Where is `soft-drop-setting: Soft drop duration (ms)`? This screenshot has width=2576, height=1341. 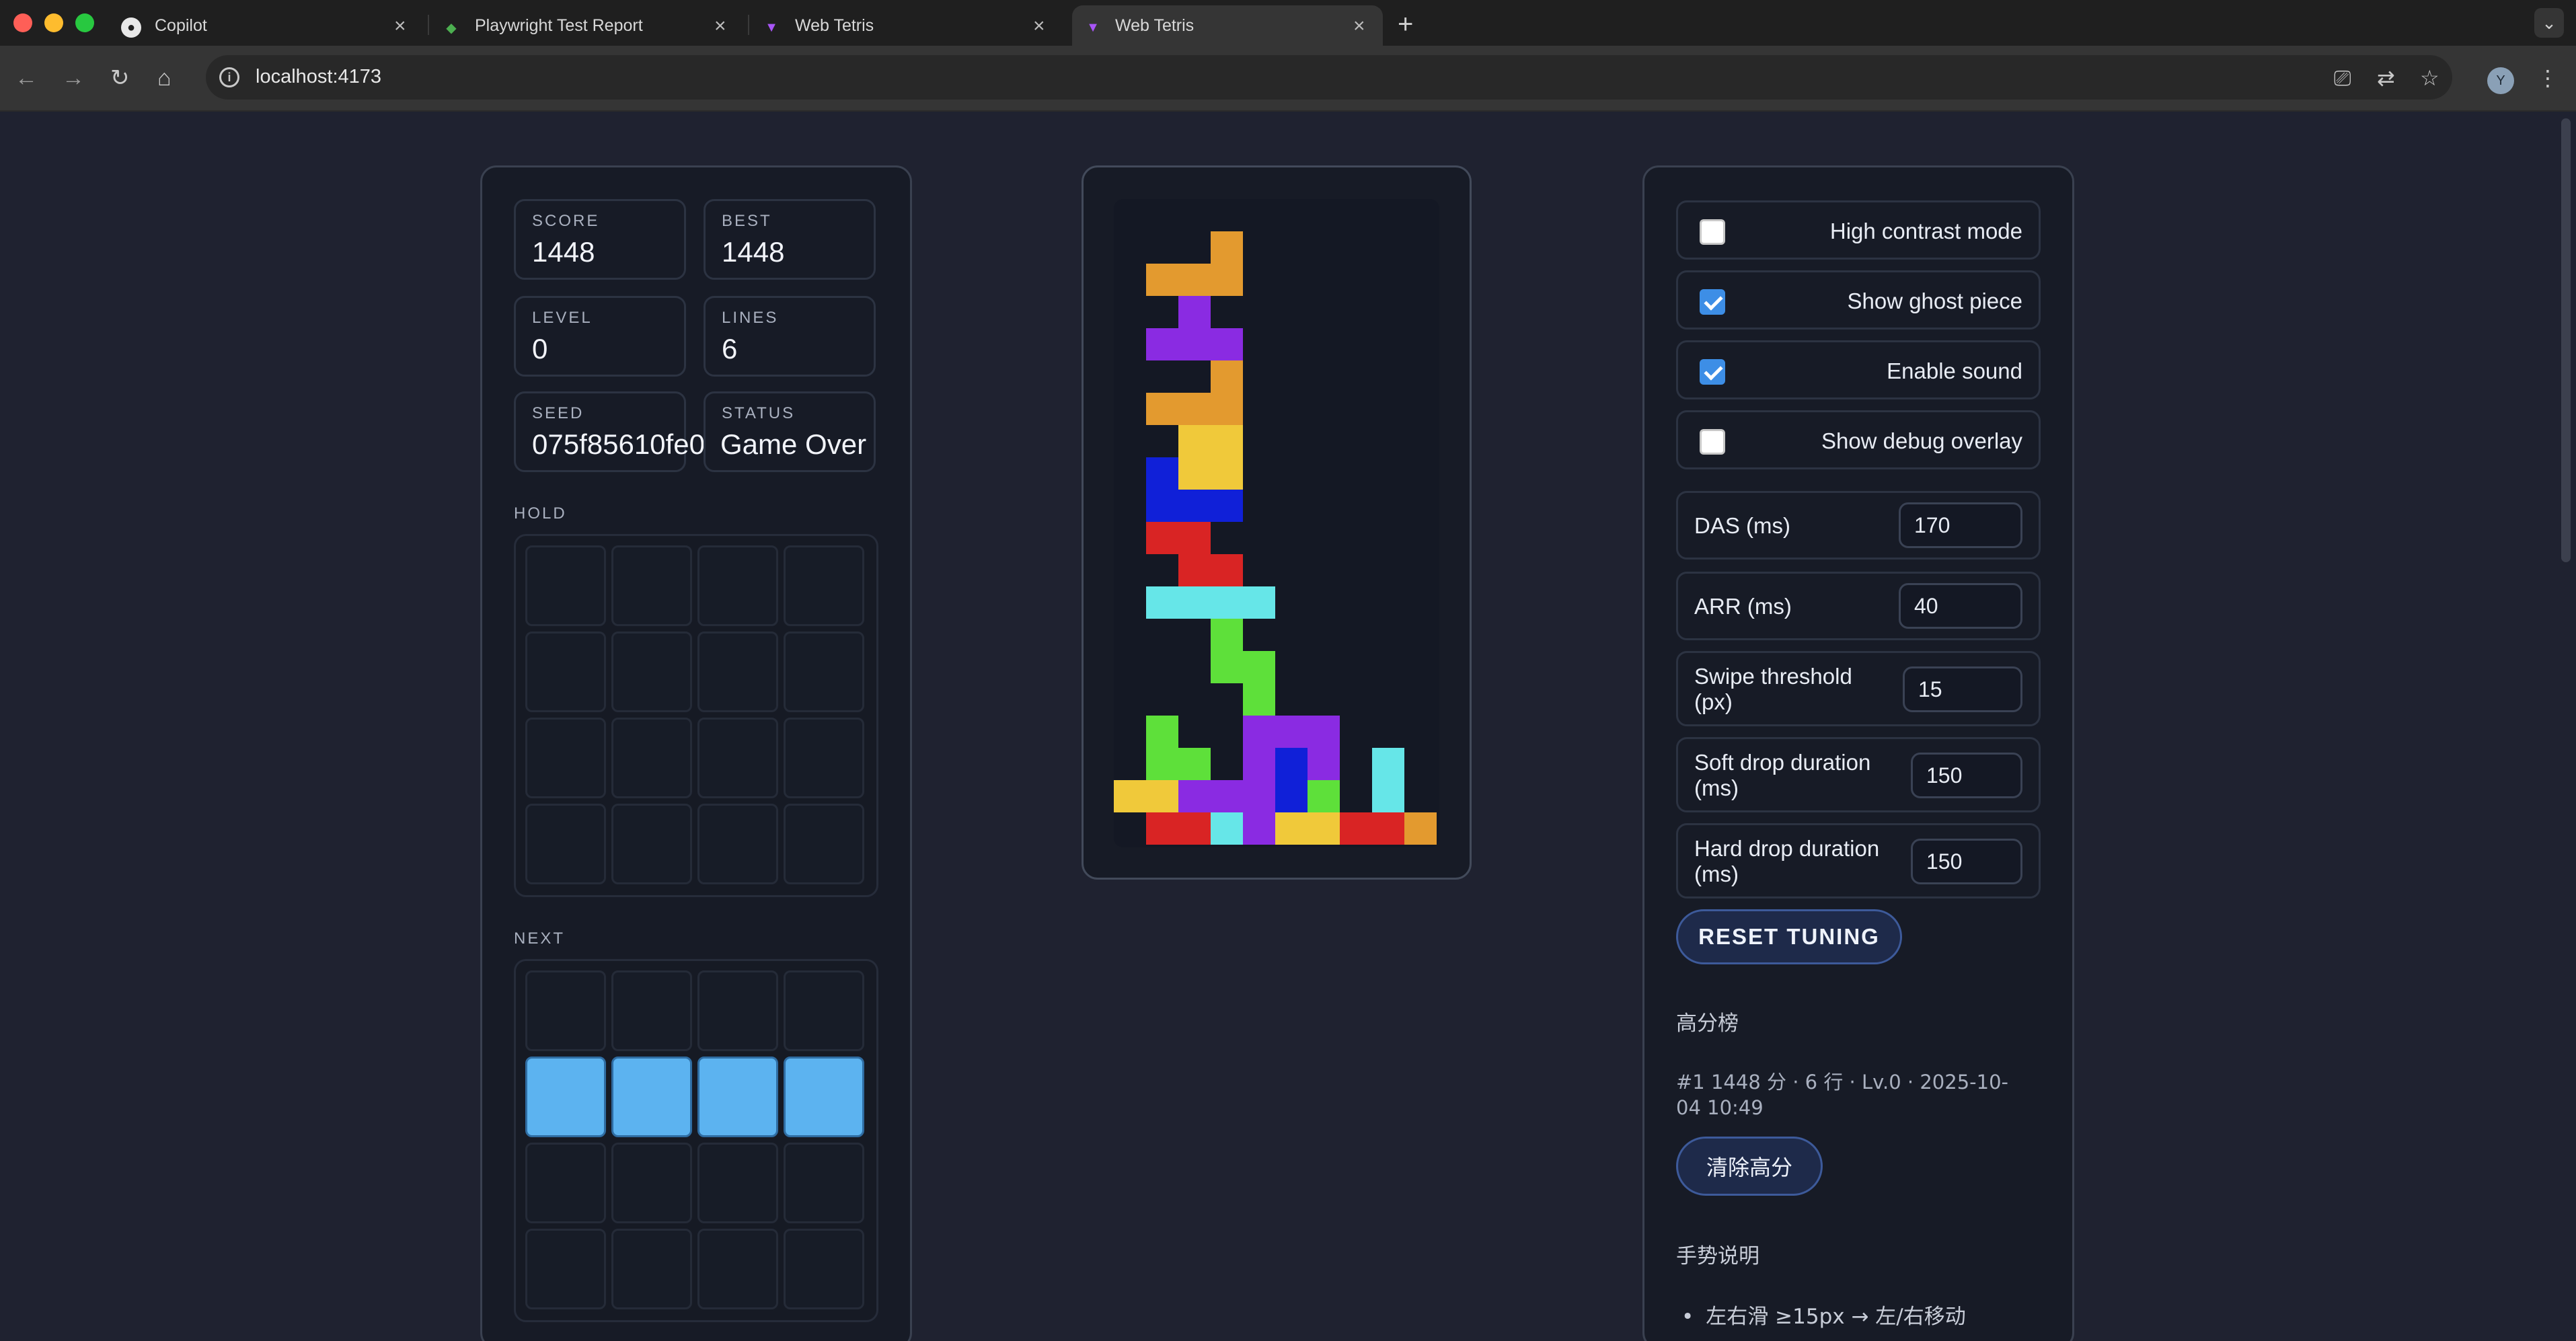 soft-drop-setting: Soft drop duration (ms) is located at coordinates (1858, 775).